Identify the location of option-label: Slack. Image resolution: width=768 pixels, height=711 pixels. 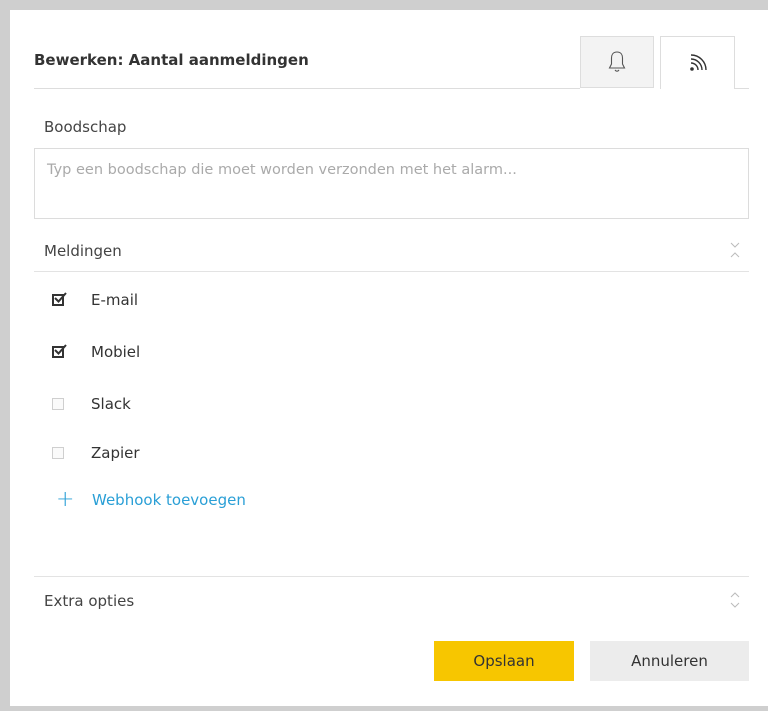
(111, 404).